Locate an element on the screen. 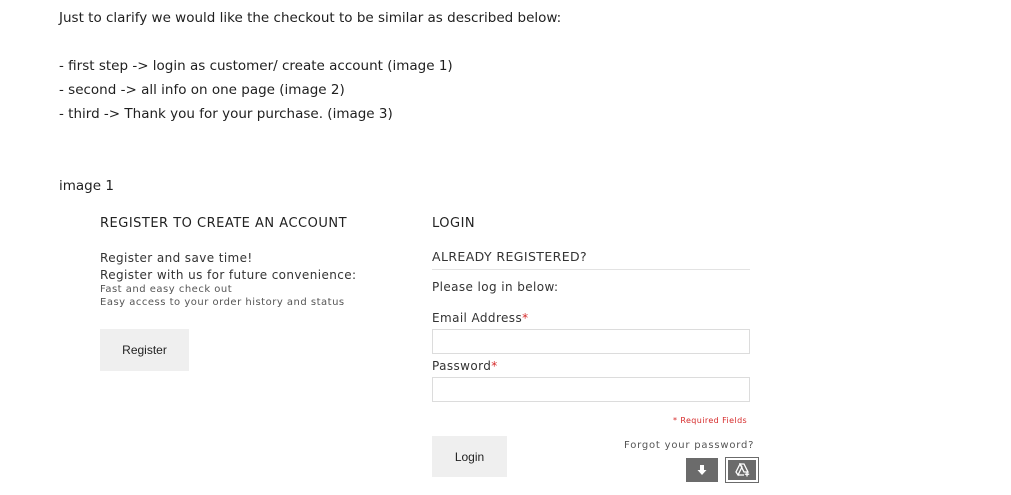 The width and height of the screenshot is (1011, 495). login-divider is located at coordinates (591, 269).